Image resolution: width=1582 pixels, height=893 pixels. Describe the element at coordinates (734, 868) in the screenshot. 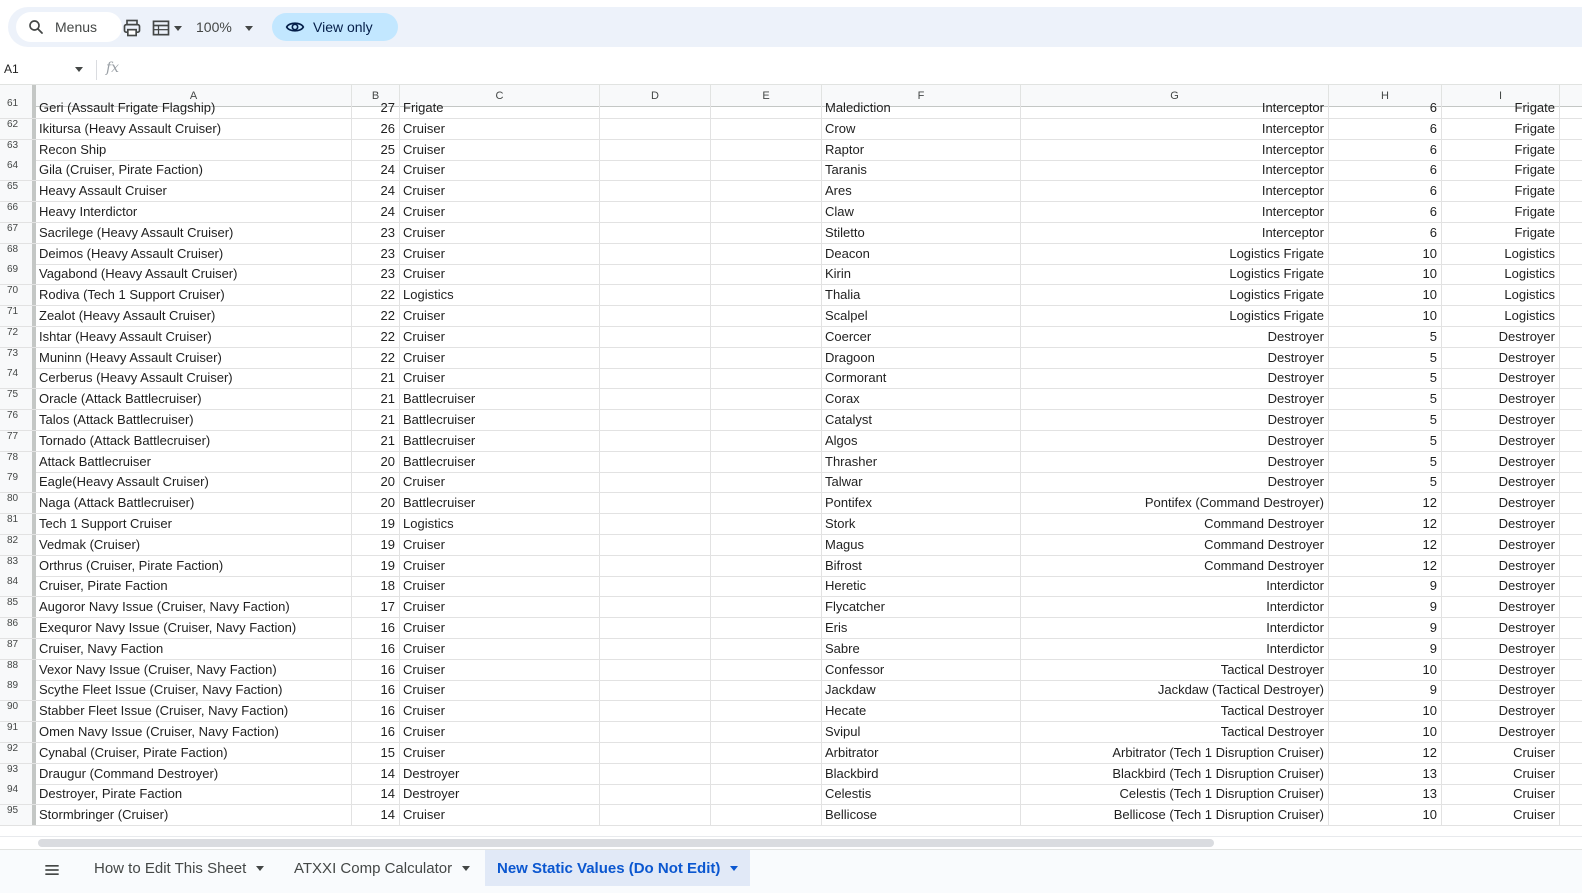

I see `chevron-down-icon` at that location.